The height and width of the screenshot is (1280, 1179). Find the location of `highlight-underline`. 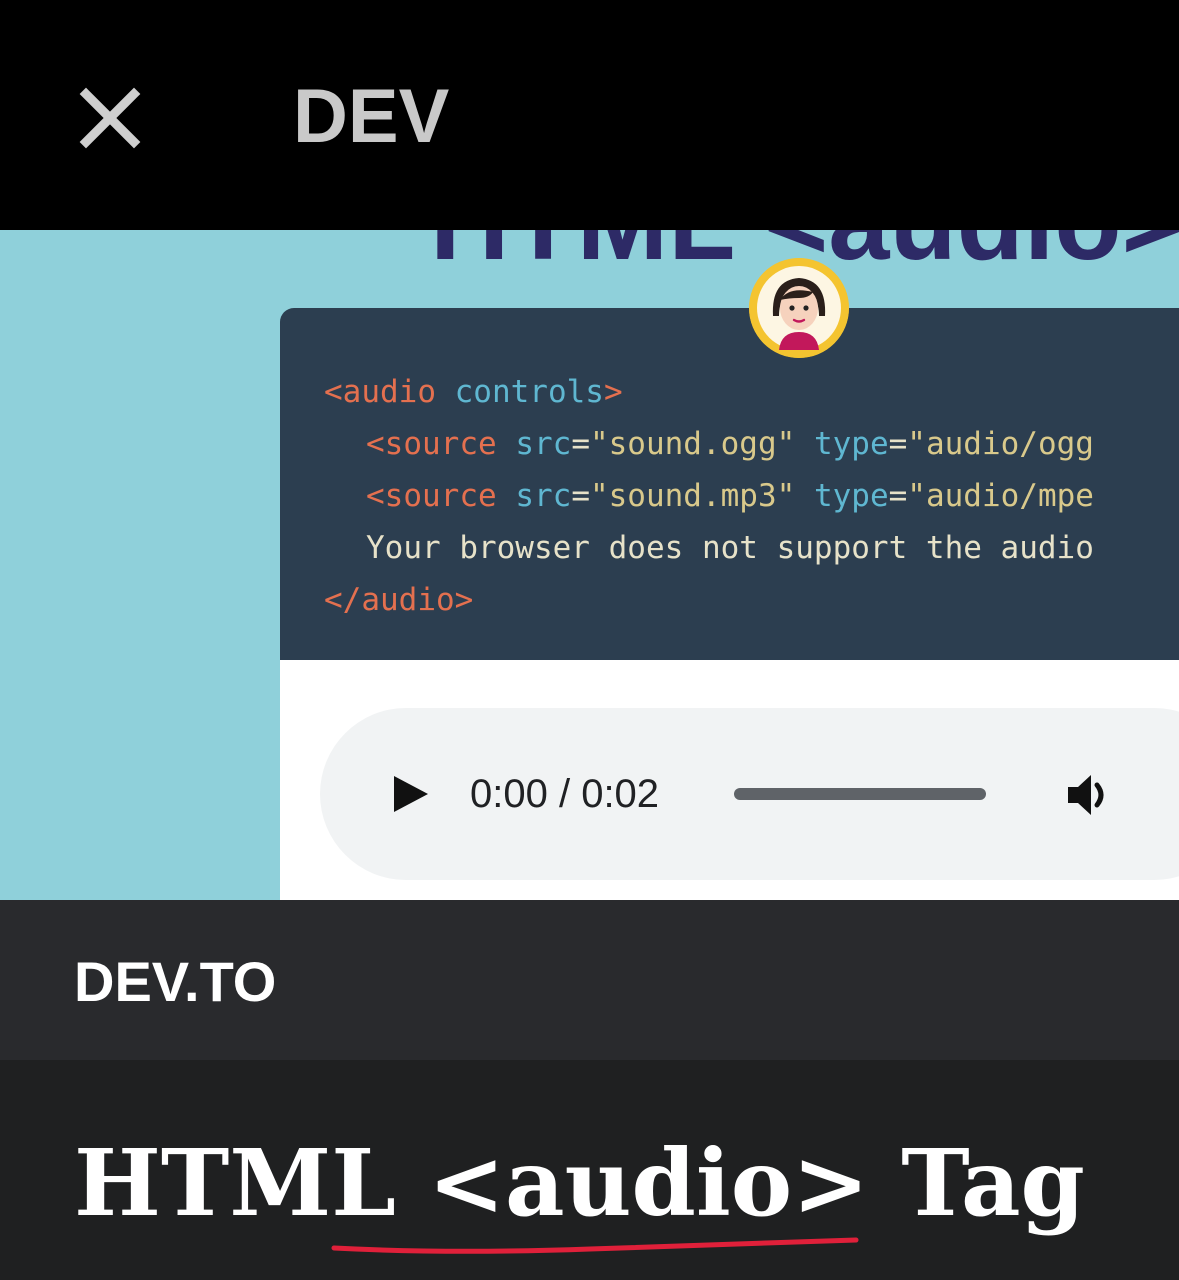

highlight-underline is located at coordinates (595, 1246).